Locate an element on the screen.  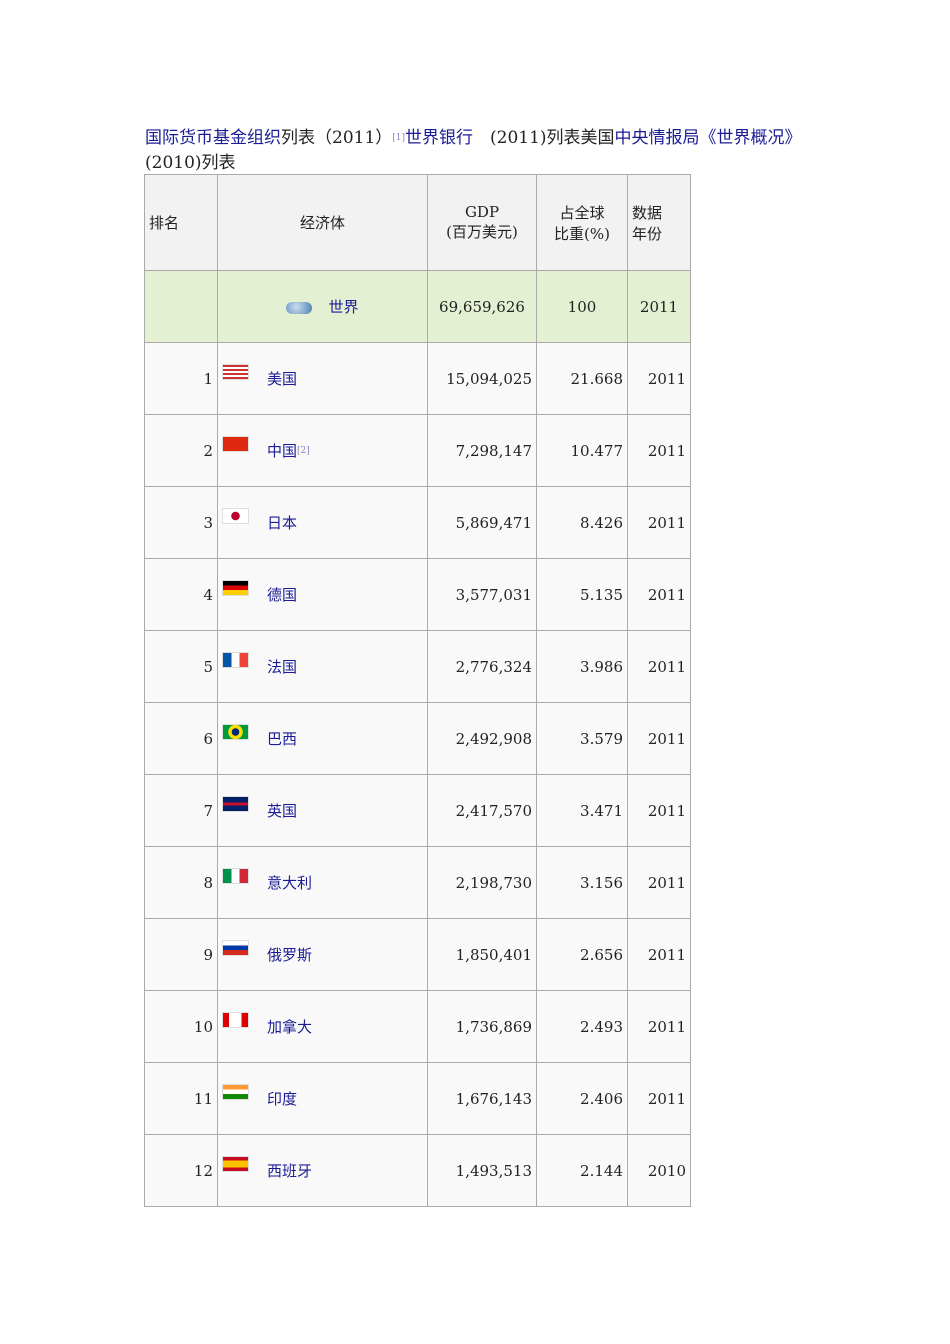
table-row: 9 俄罗斯 1,850,401 2.656 2011 is located at coordinates (417, 954).